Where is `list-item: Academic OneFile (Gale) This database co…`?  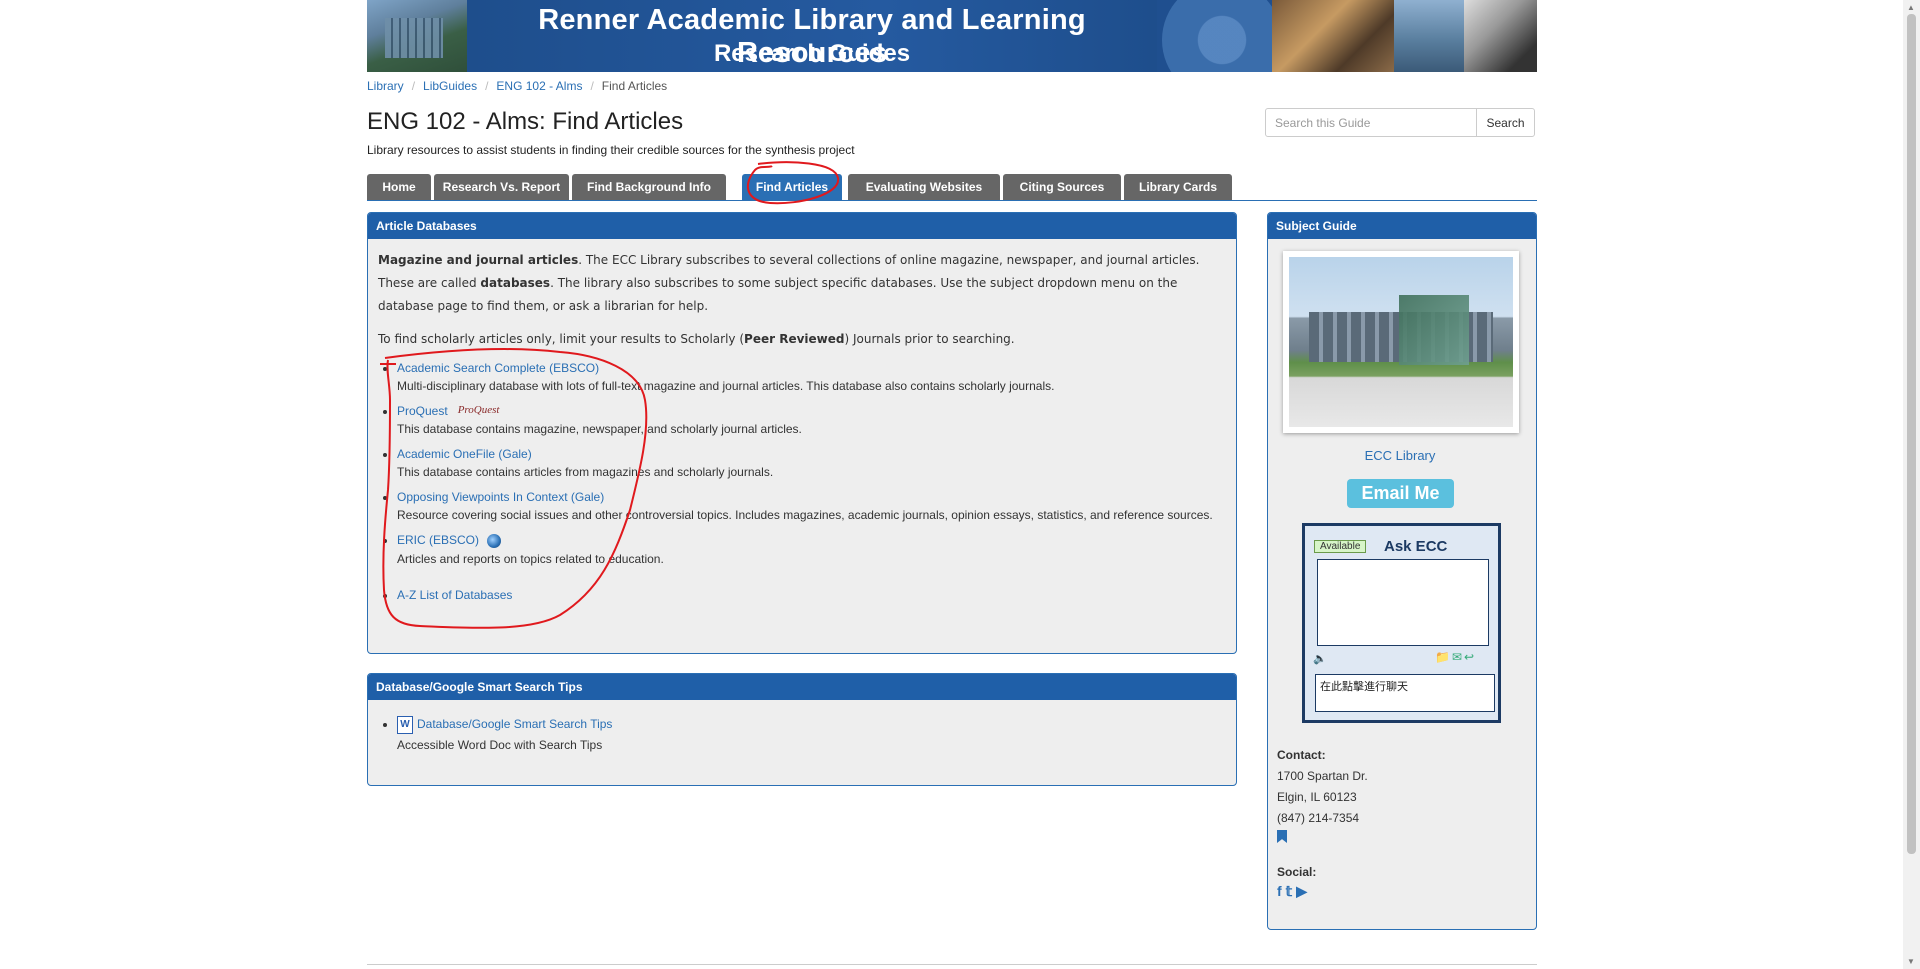 list-item: Academic OneFile (Gale) This database co… is located at coordinates (811, 463).